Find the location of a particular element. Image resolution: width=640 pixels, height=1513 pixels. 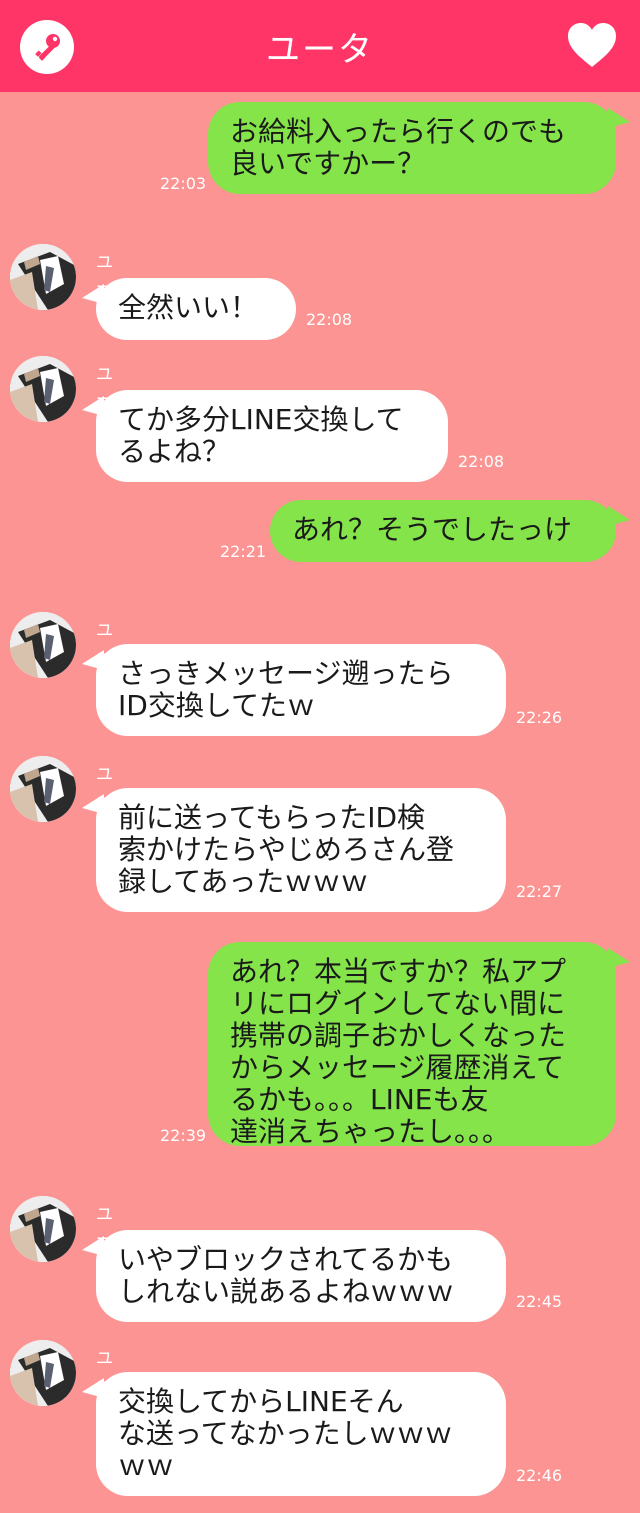

message-timestamp: 22:27 is located at coordinates (539, 891).